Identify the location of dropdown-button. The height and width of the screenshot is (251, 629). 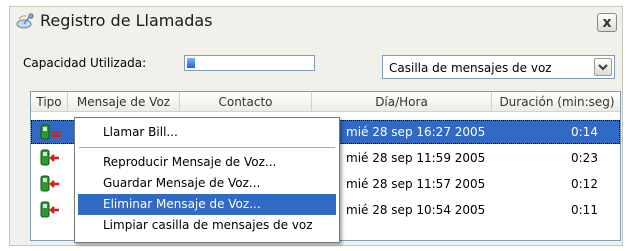
(603, 67).